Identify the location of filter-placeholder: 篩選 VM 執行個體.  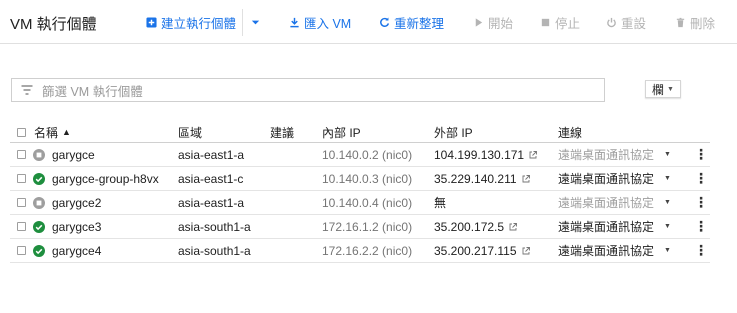
(92, 91).